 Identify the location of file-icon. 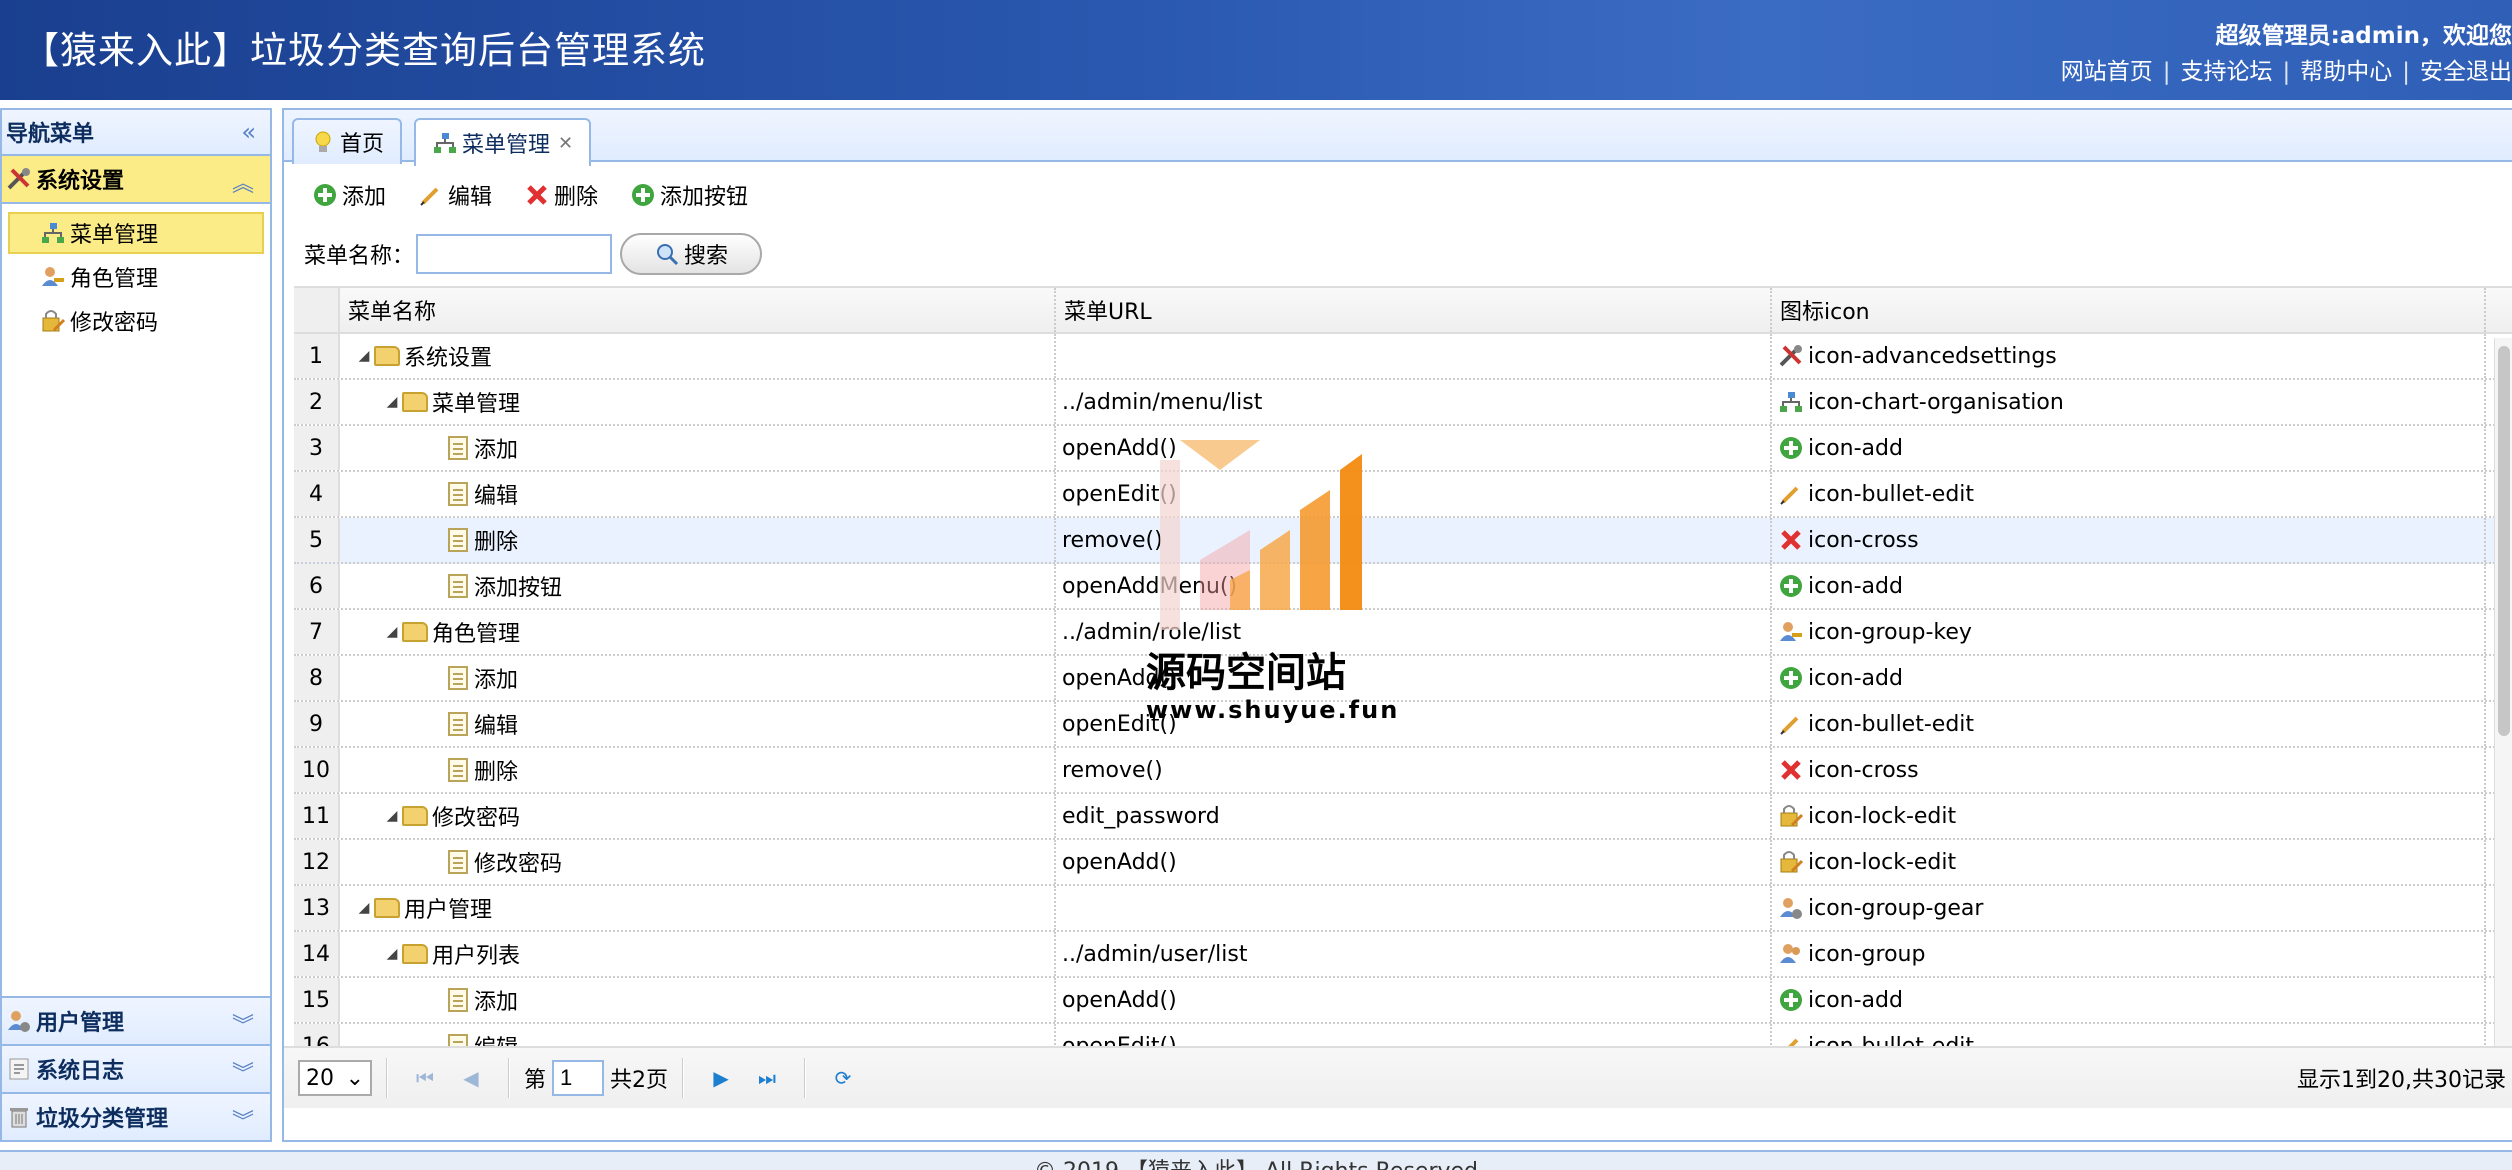
(458, 724).